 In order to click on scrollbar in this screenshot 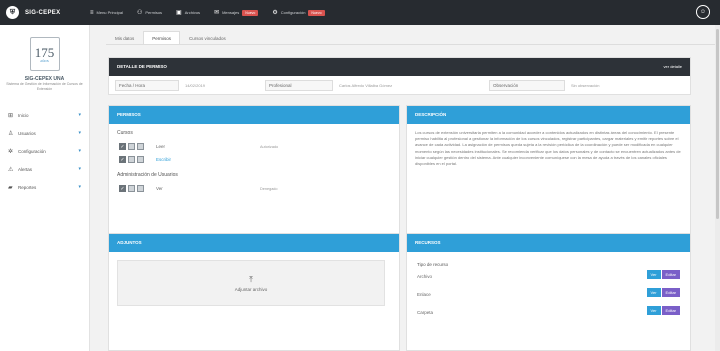, I will do `click(717, 188)`.